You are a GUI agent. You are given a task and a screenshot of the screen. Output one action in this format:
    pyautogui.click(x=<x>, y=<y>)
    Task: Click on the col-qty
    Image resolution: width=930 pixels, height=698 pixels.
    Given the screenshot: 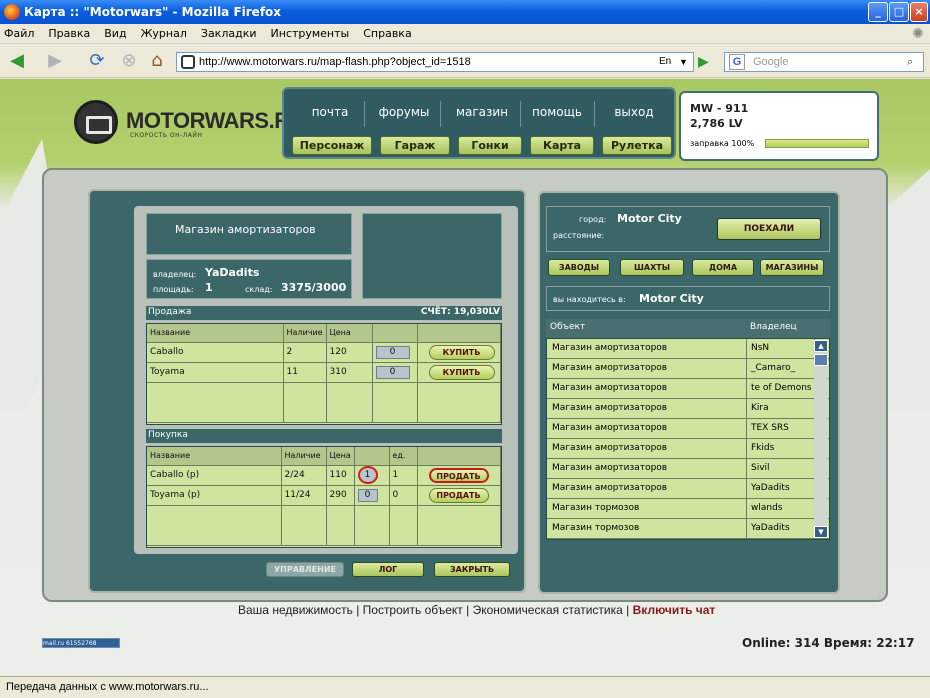 What is the action you would take?
    pyautogui.click(x=372, y=456)
    